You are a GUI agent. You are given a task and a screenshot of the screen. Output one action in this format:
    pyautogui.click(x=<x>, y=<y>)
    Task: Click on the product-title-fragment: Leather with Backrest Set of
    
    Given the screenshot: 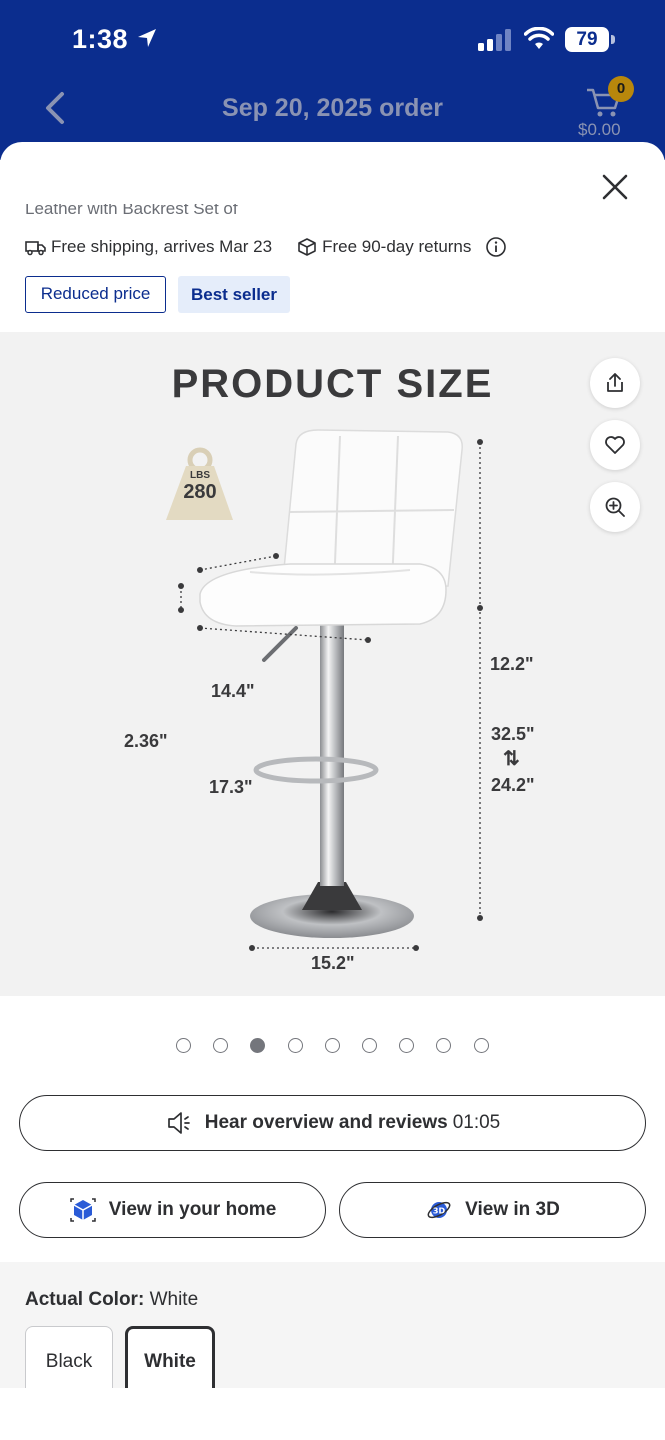 What is the action you would take?
    pyautogui.click(x=131, y=211)
    